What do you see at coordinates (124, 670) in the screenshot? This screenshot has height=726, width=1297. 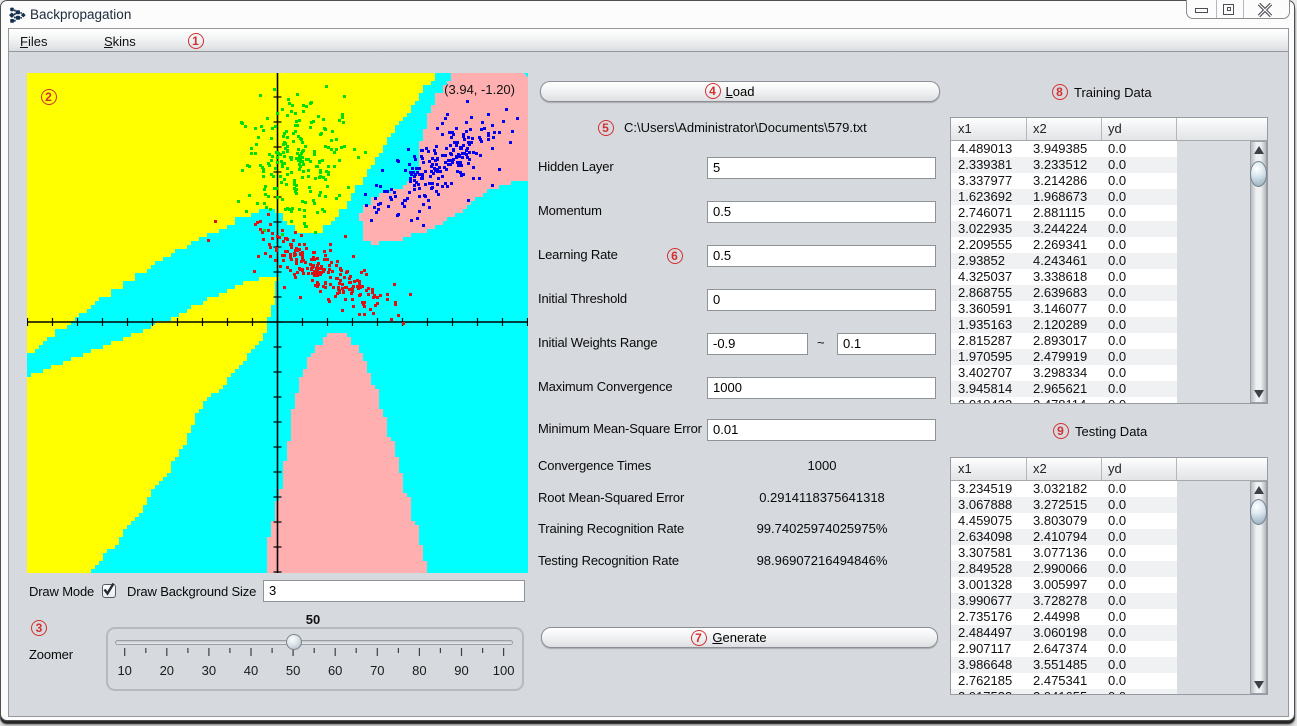 I see `svg-text: 10` at bounding box center [124, 670].